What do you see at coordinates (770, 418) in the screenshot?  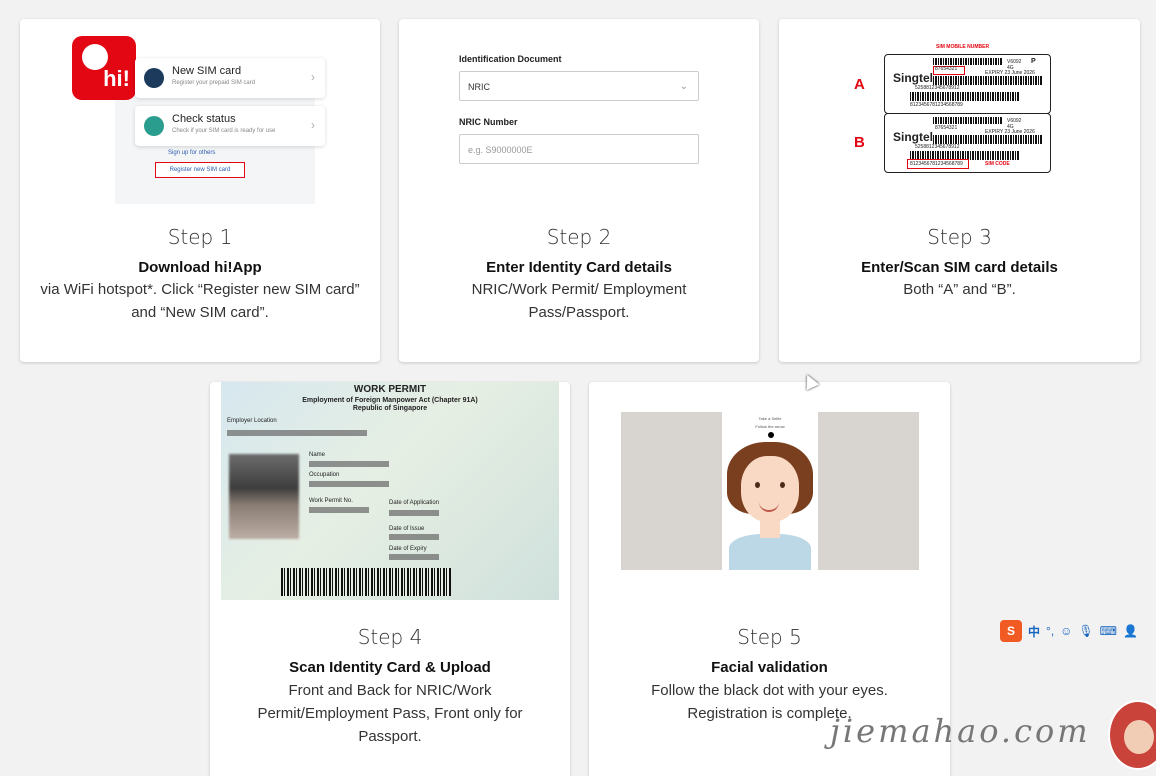 I see `selfie-header: Take a Selfie` at bounding box center [770, 418].